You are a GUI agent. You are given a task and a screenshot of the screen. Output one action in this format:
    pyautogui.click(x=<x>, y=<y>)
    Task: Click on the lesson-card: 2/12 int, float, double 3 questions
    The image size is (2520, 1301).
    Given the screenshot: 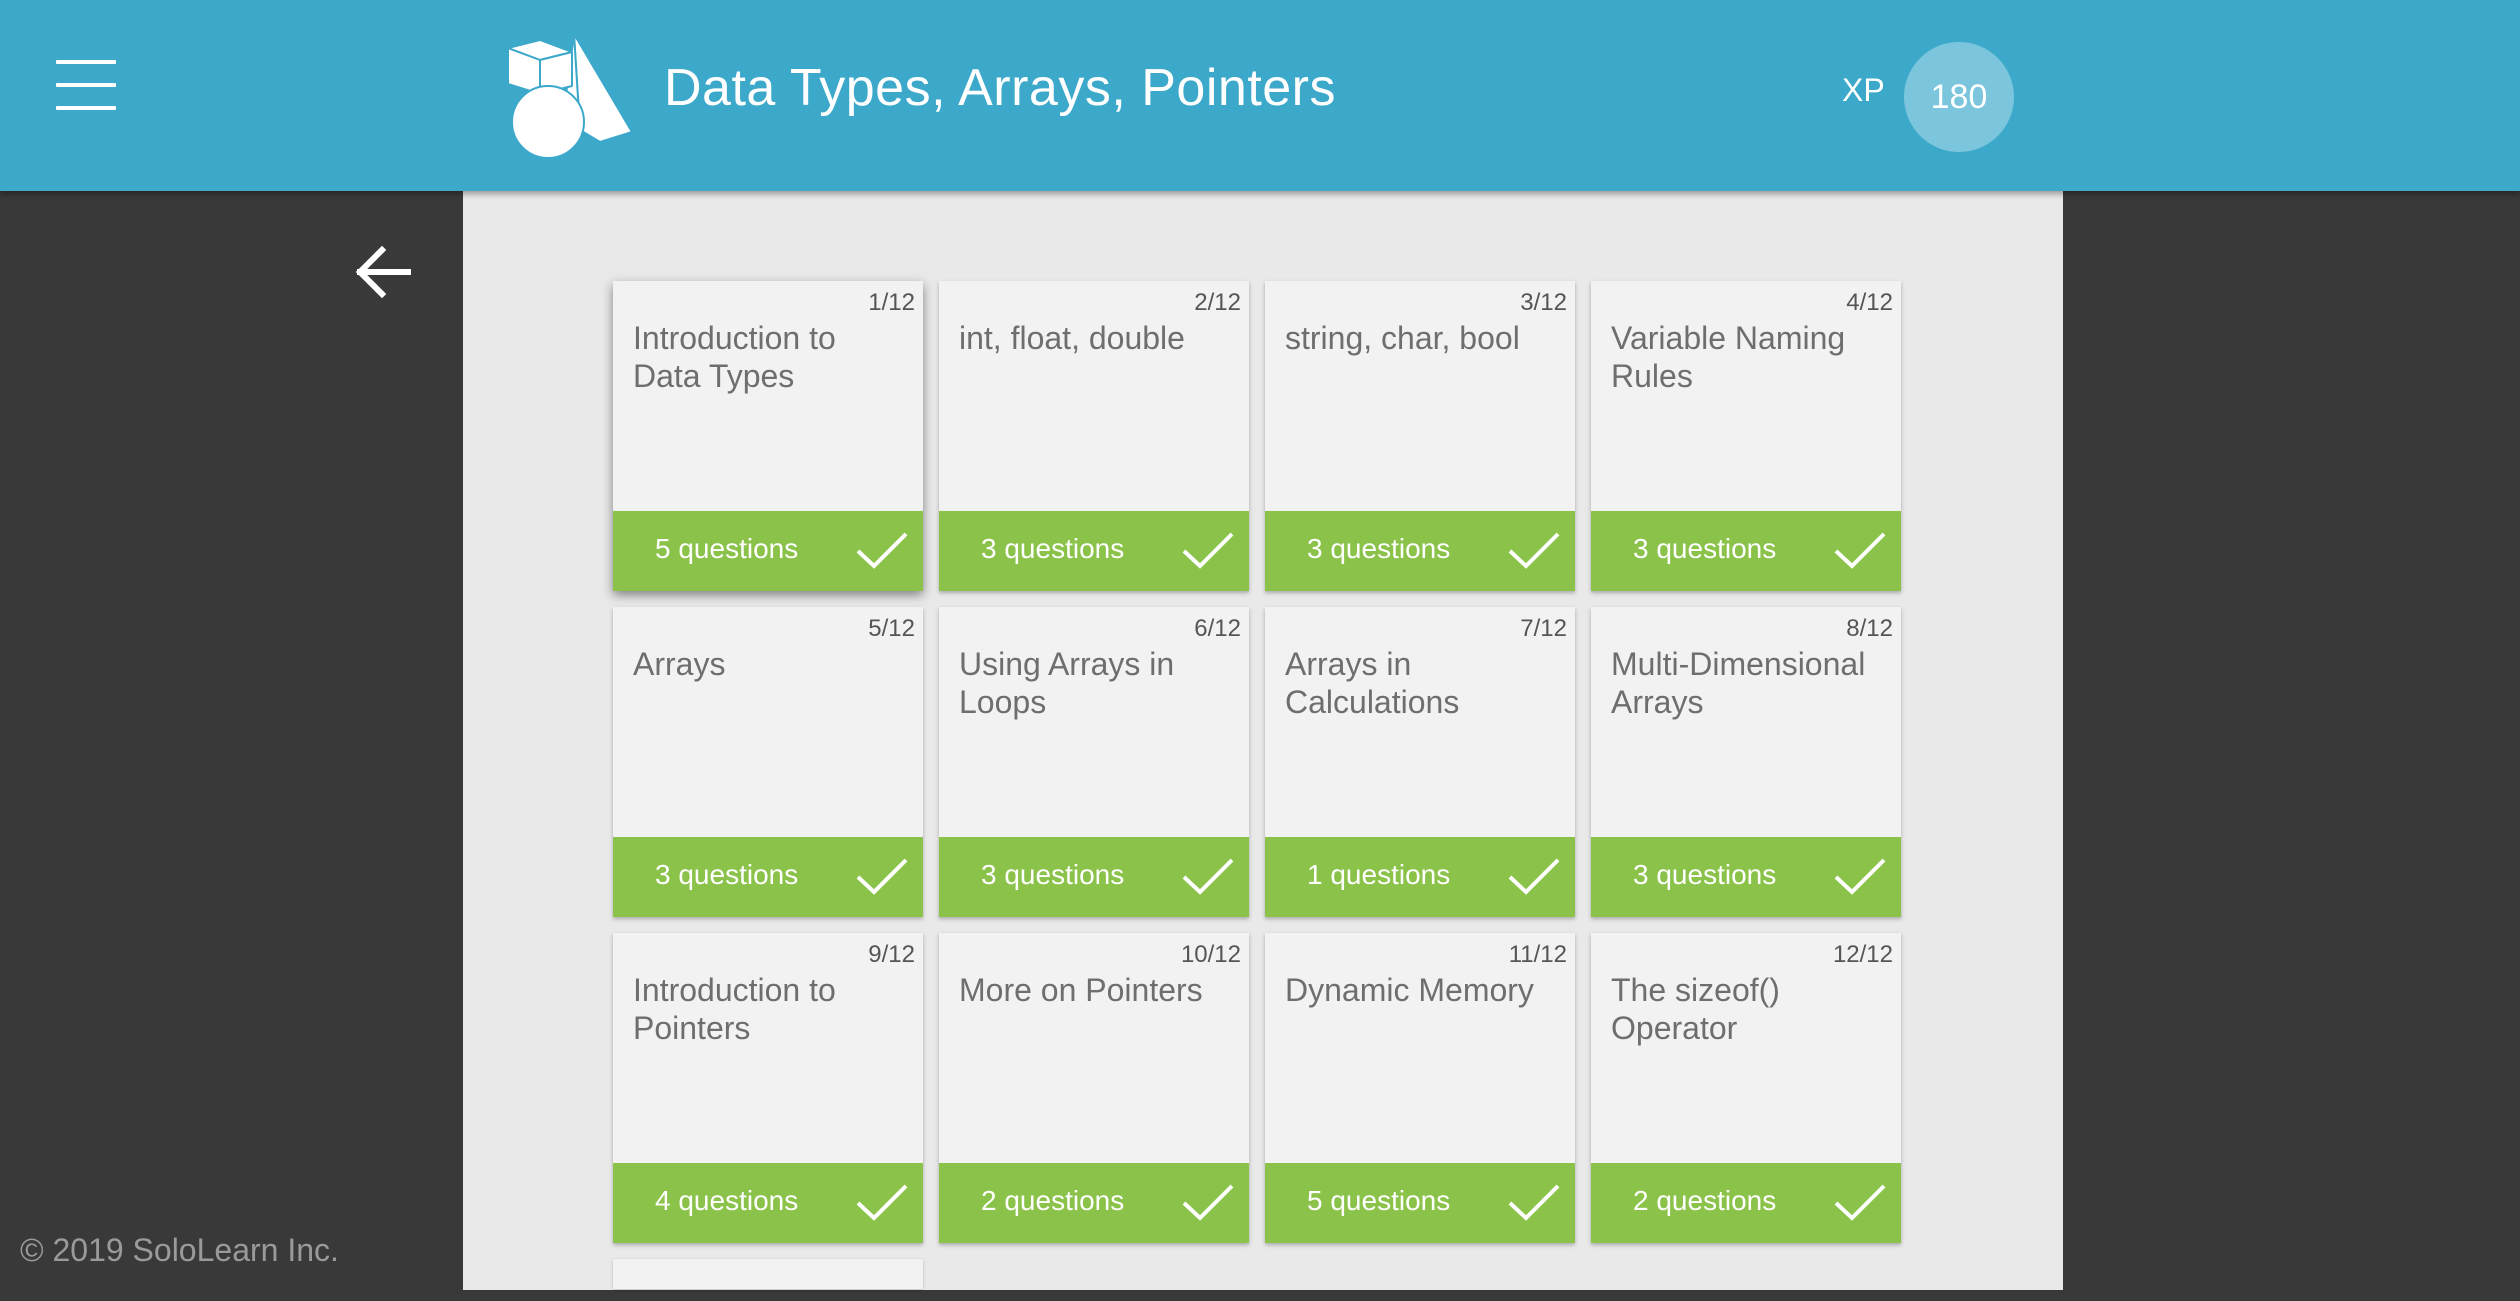 What is the action you would take?
    pyautogui.click(x=1094, y=436)
    